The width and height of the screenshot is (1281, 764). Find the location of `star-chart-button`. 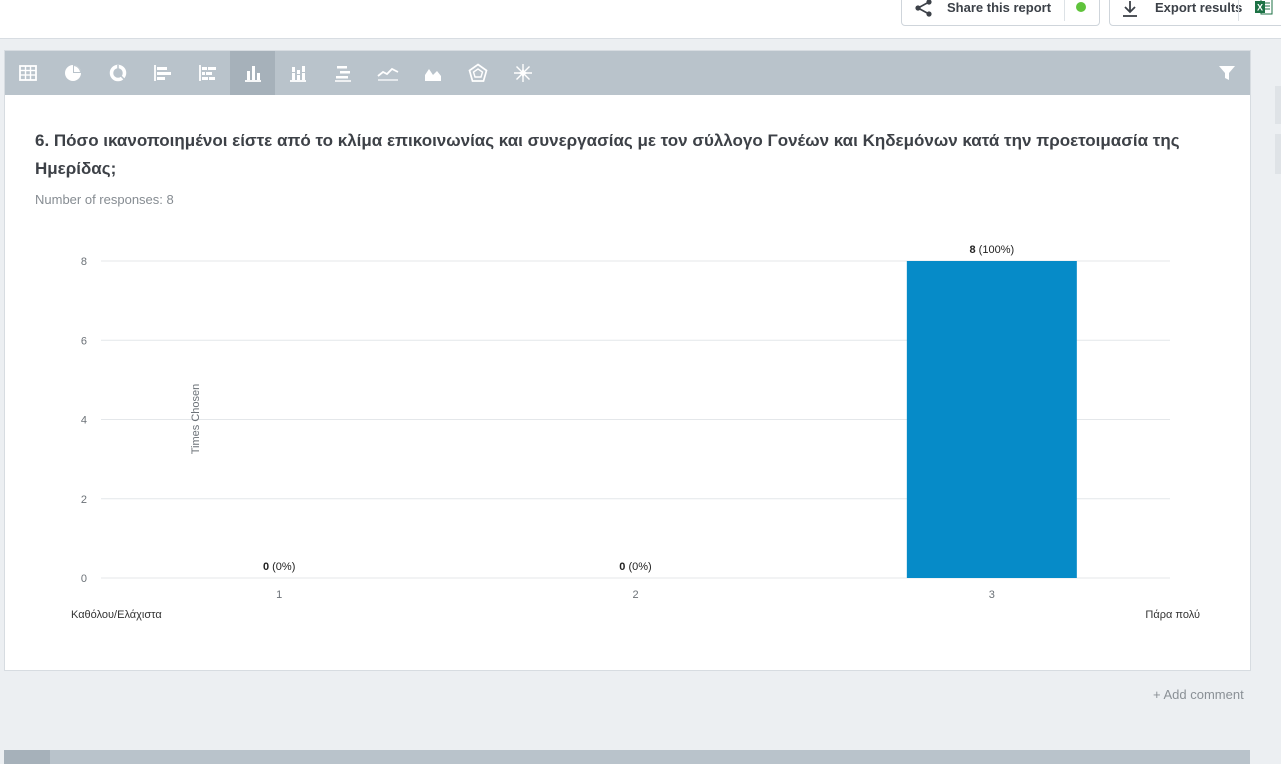

star-chart-button is located at coordinates (522, 73).